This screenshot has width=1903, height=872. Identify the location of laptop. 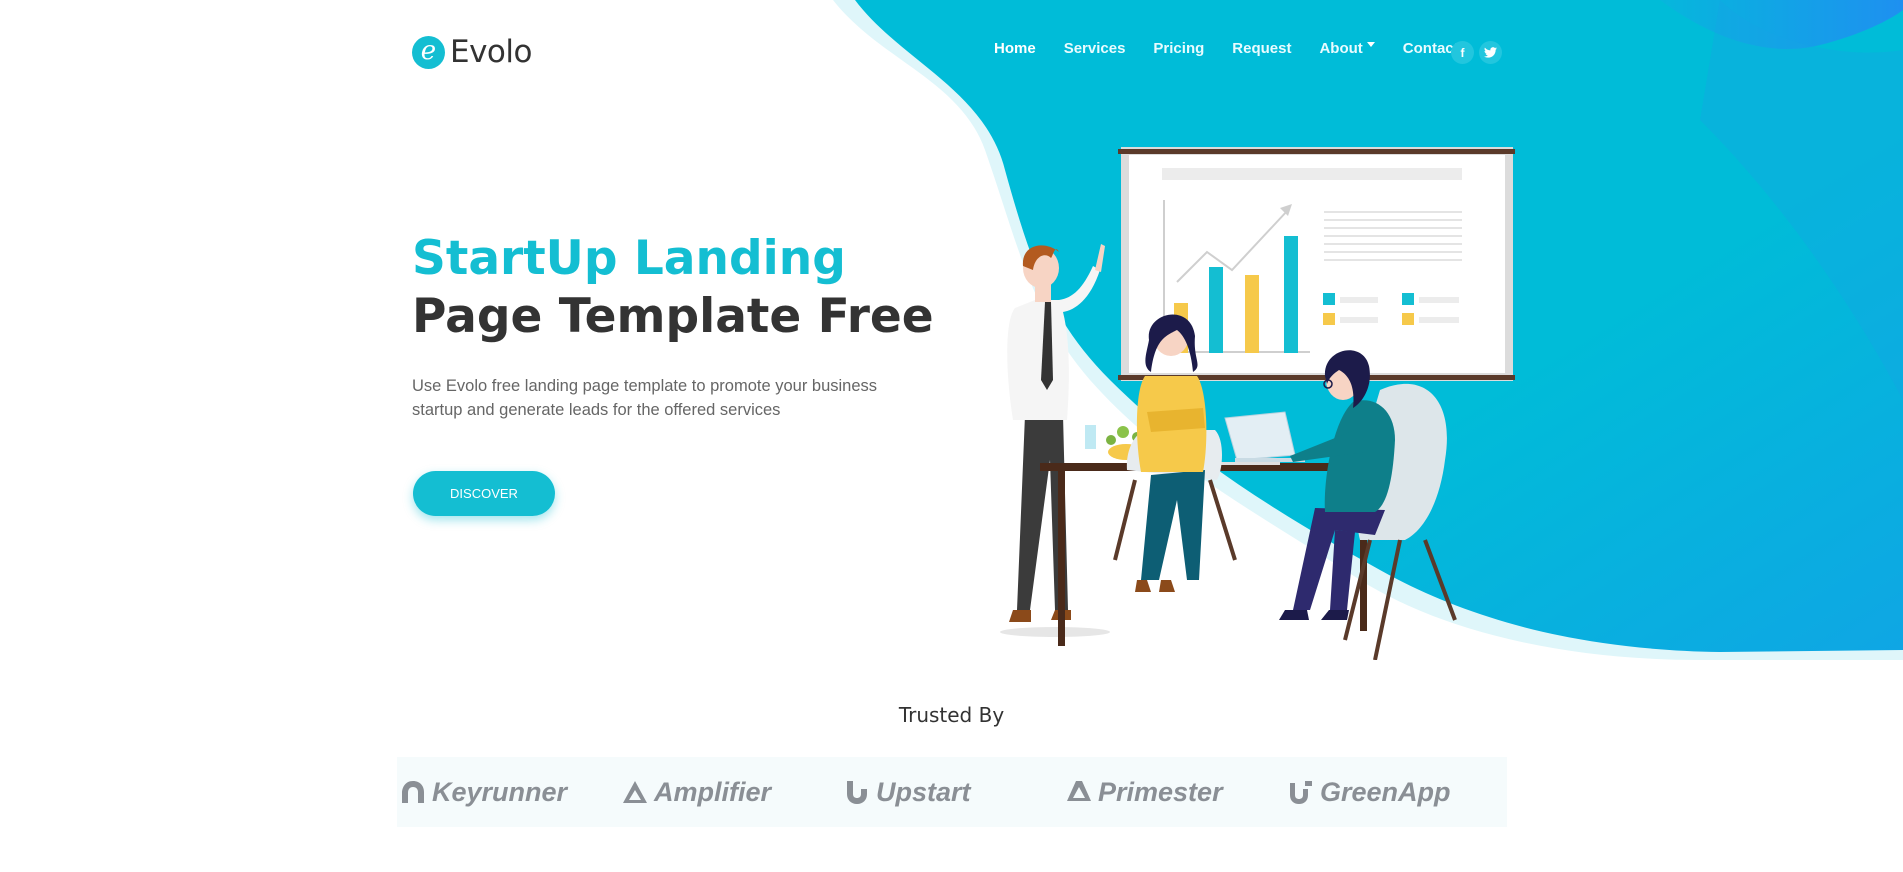
(1264, 436).